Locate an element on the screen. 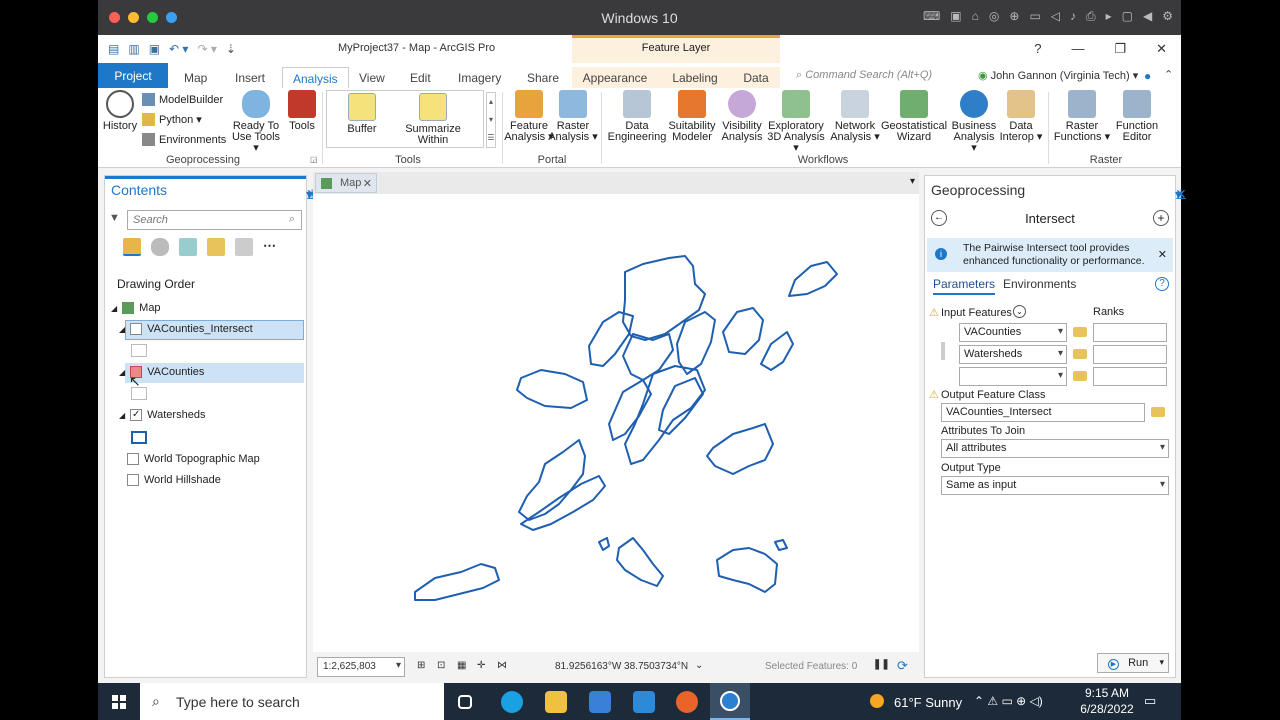 The width and height of the screenshot is (1280, 720). user-account: ◉ John Gannon (Virginia Tech) ▾ is located at coordinates (1058, 75).